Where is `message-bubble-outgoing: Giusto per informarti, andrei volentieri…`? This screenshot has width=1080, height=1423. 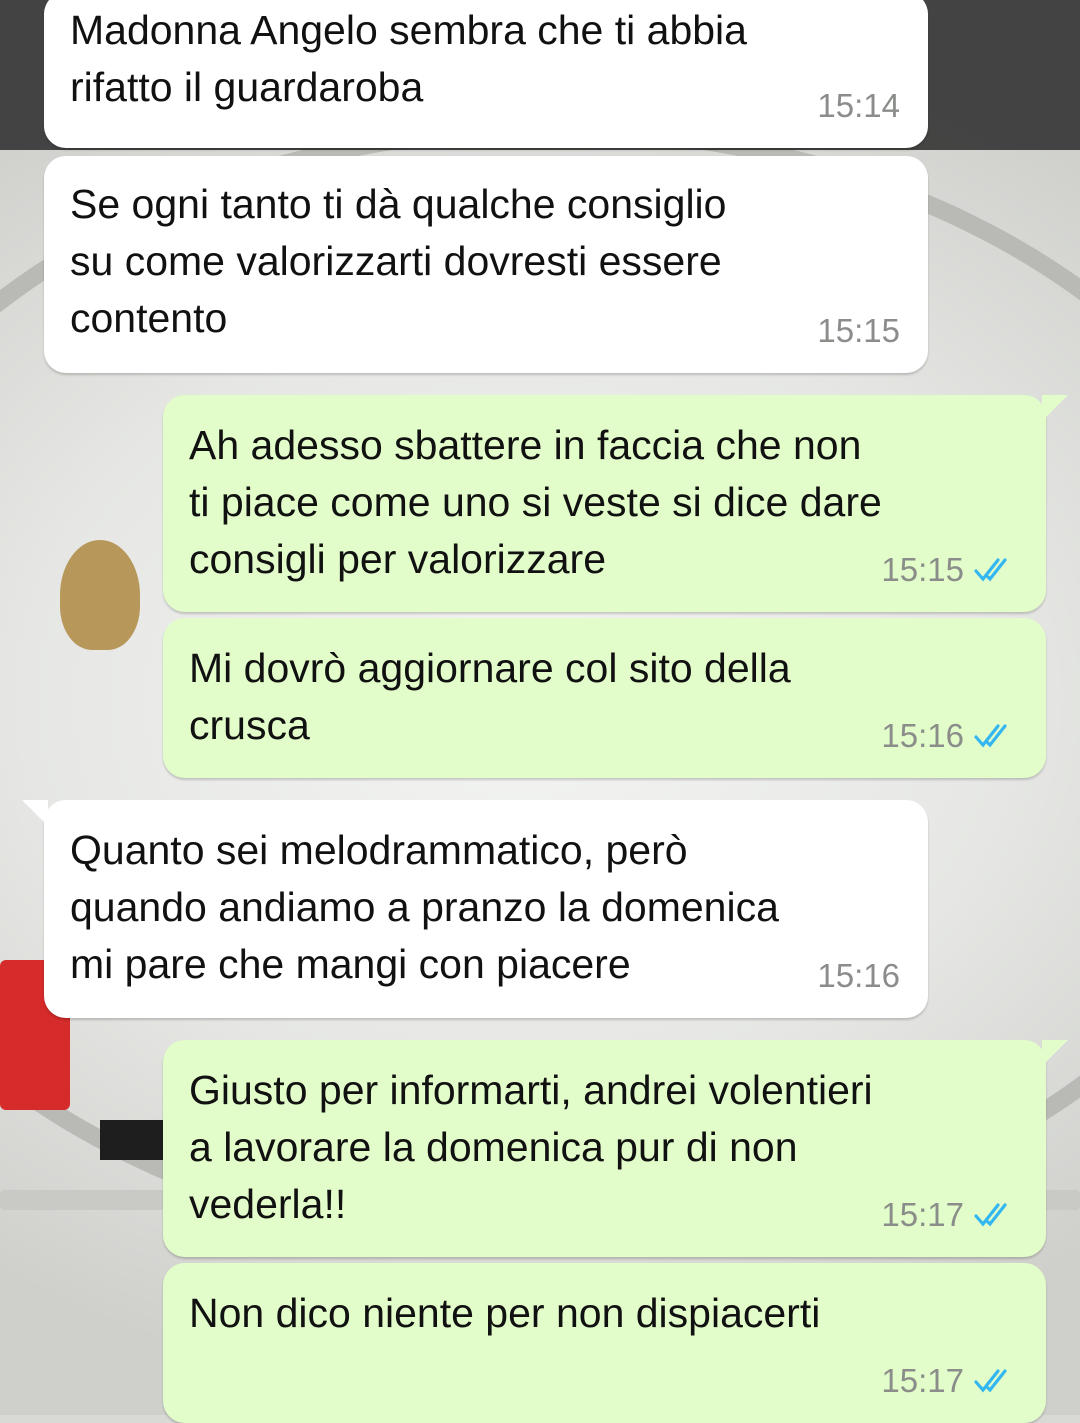 message-bubble-outgoing: Giusto per informarti, andrei volentieri… is located at coordinates (615, 1148).